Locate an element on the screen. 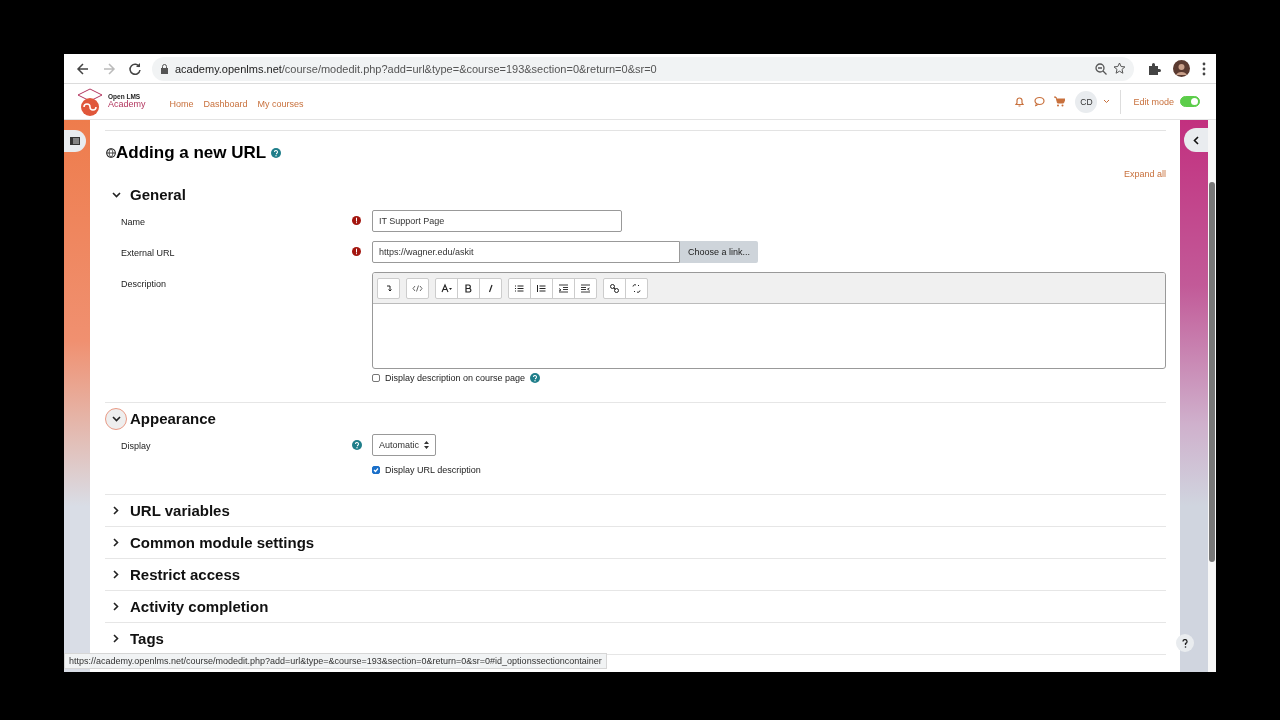 The width and height of the screenshot is (1280, 720). chat-icon is located at coordinates (1040, 101).